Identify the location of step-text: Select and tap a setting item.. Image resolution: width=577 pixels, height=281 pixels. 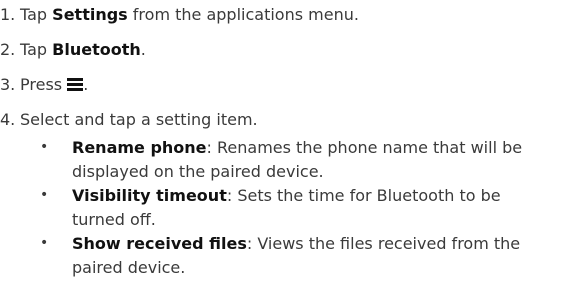
(139, 119).